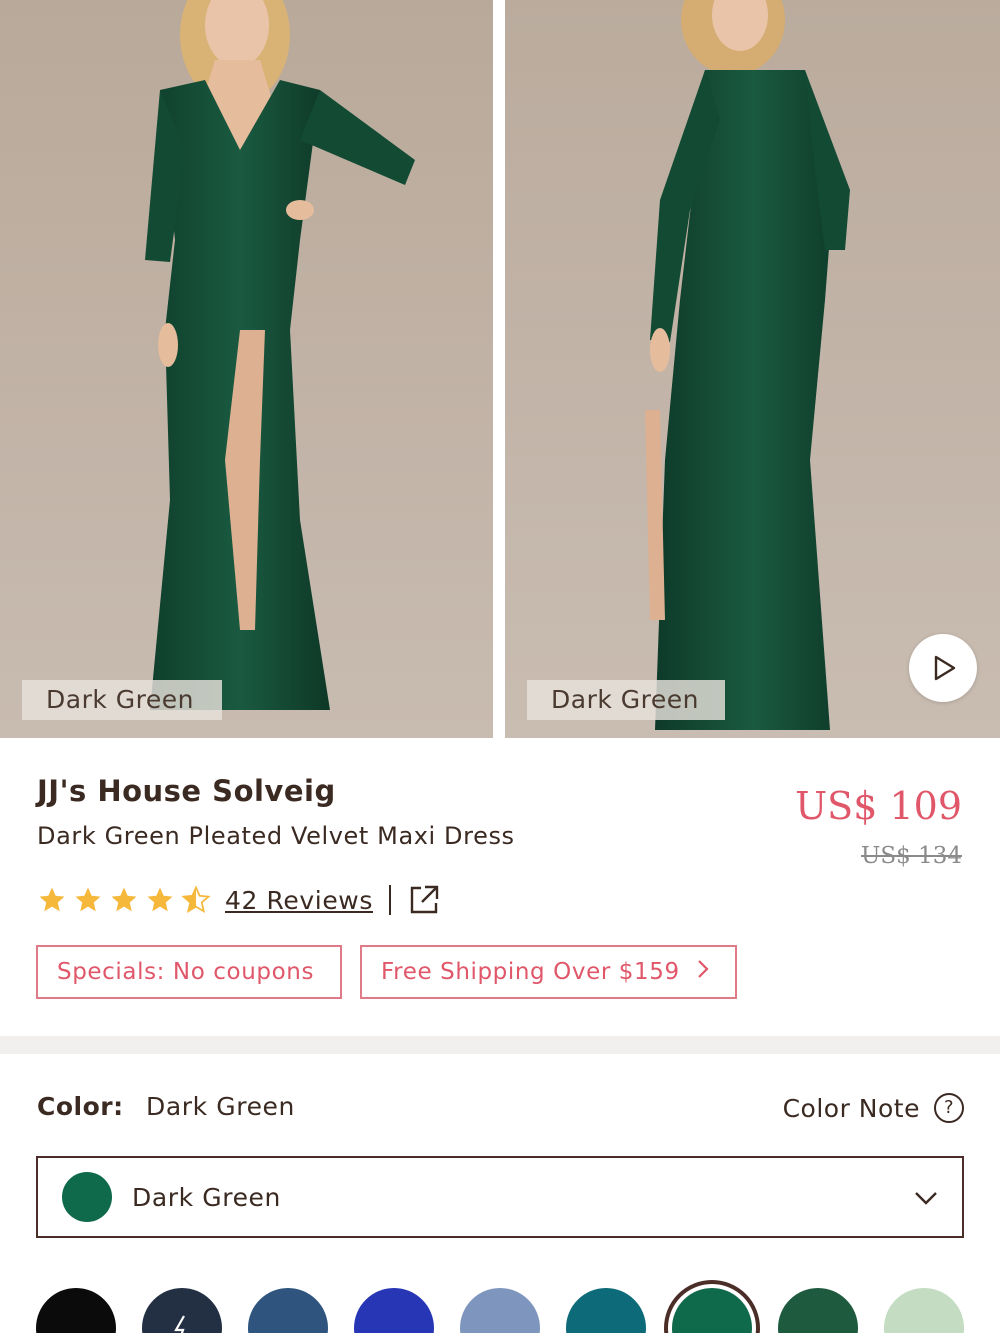  What do you see at coordinates (276, 836) in the screenshot?
I see `product-name: Dark Green Pleated Velvet Maxi Dress` at bounding box center [276, 836].